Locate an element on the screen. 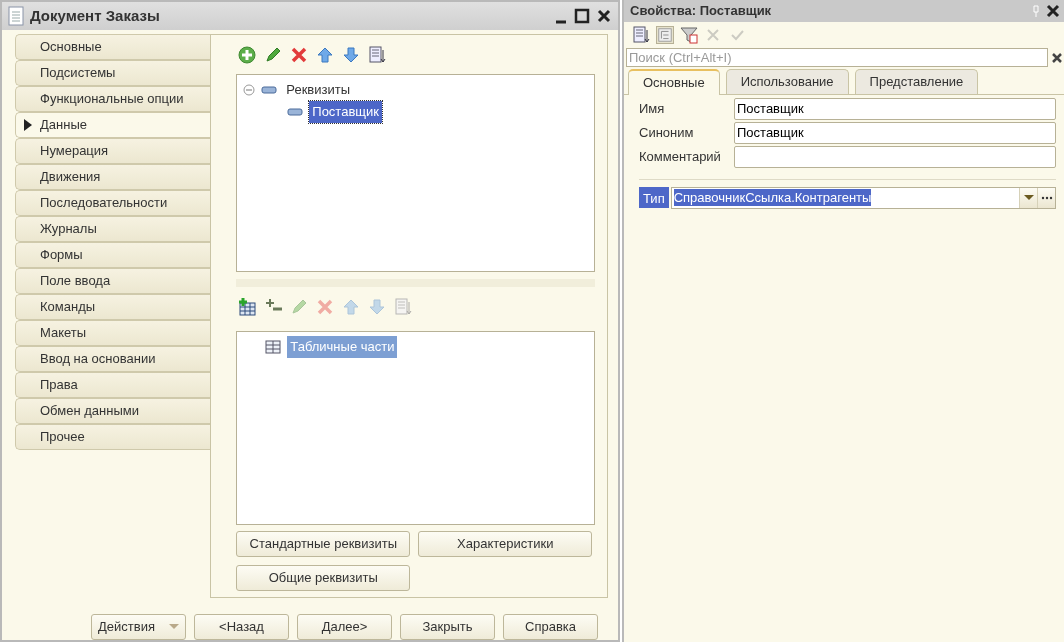 The width and height of the screenshot is (1064, 642). field-label: Синоним is located at coordinates (667, 132).